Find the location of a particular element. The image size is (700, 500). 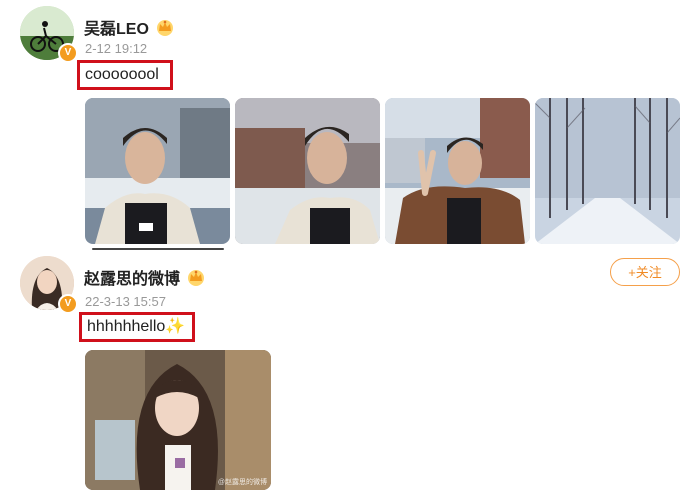

username: 赵露思的微博 is located at coordinates (145, 277).